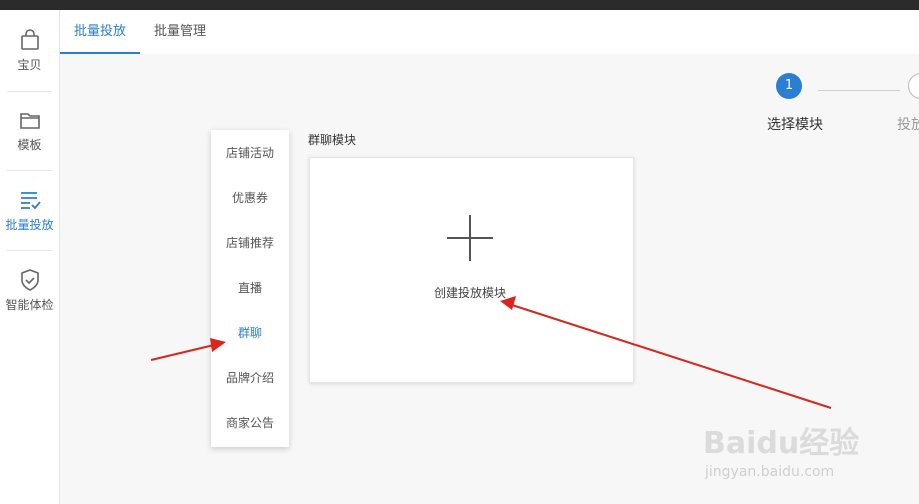 The height and width of the screenshot is (504, 919). I want to click on step-1-label: 选择模块, so click(795, 125).